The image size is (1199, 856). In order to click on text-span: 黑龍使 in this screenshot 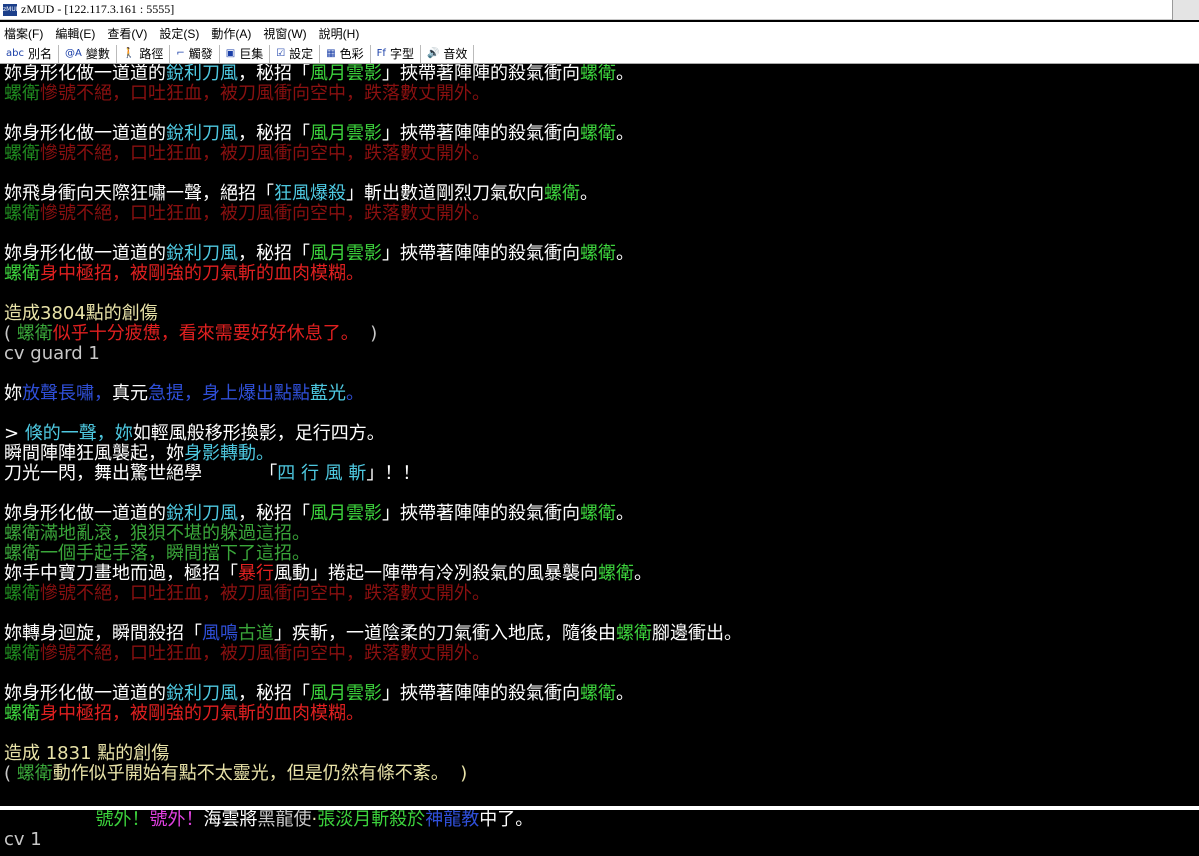, I will do `click(284, 820)`.